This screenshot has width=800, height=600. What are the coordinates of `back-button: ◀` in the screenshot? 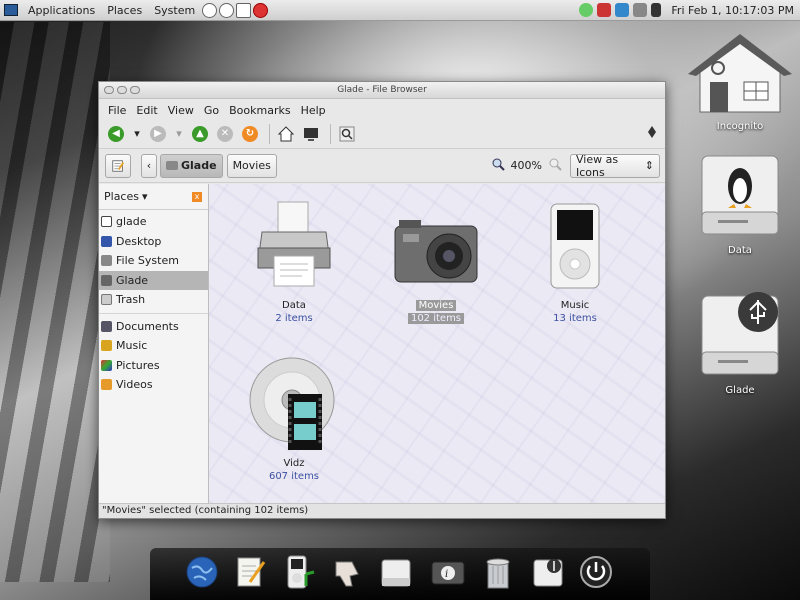 It's located at (116, 134).